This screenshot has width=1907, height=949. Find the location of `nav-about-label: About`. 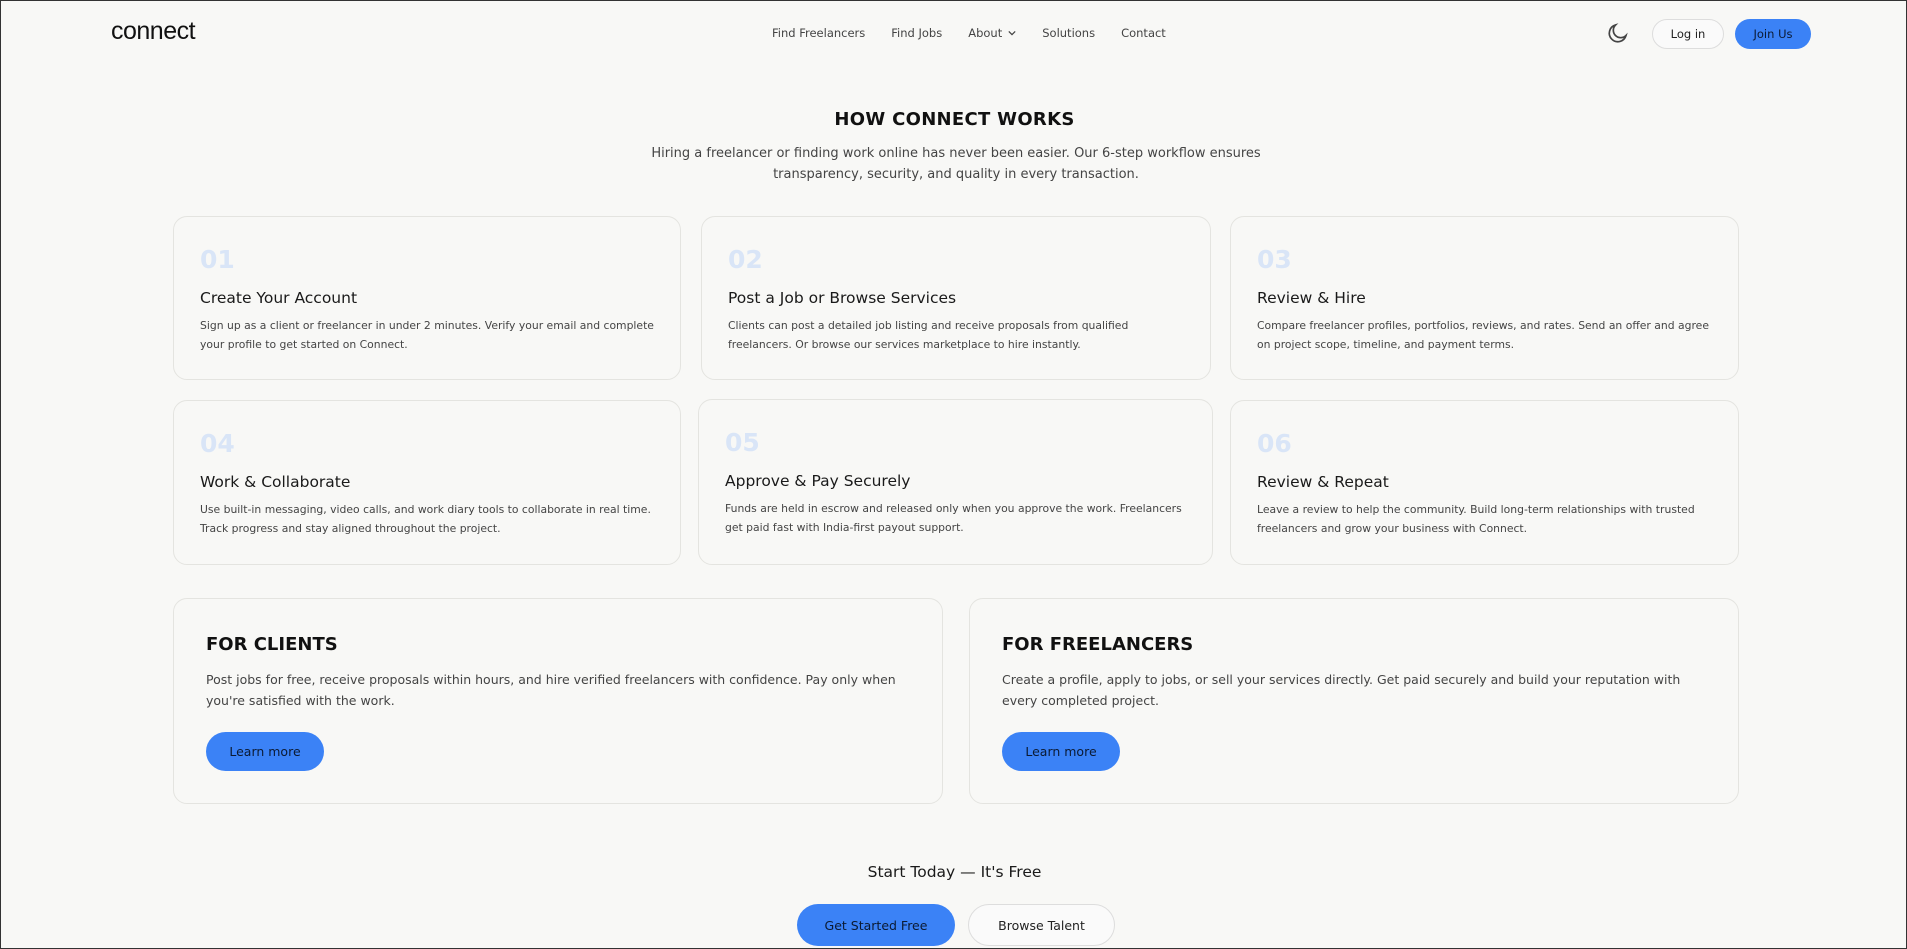

nav-about-label: About is located at coordinates (985, 33).